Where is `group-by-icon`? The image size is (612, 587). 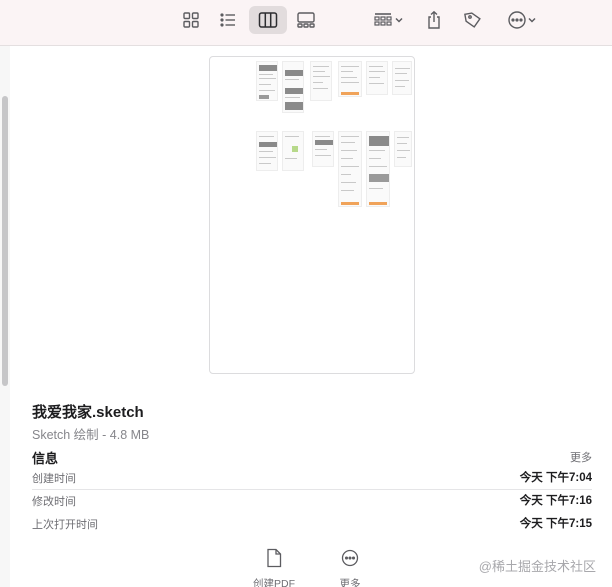 group-by-icon is located at coordinates (383, 20).